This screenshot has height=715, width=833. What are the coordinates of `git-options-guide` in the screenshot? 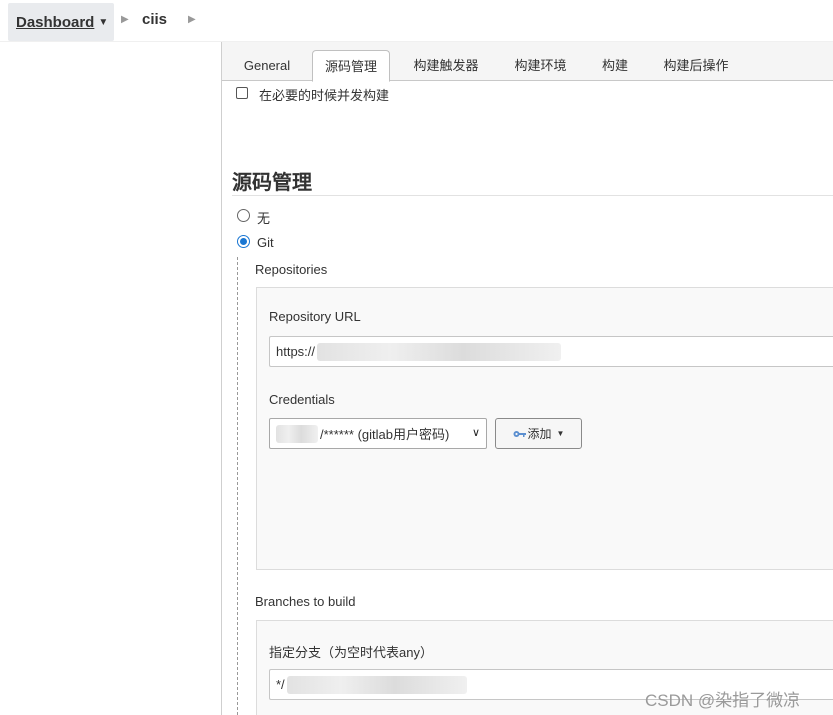 It's located at (237, 486).